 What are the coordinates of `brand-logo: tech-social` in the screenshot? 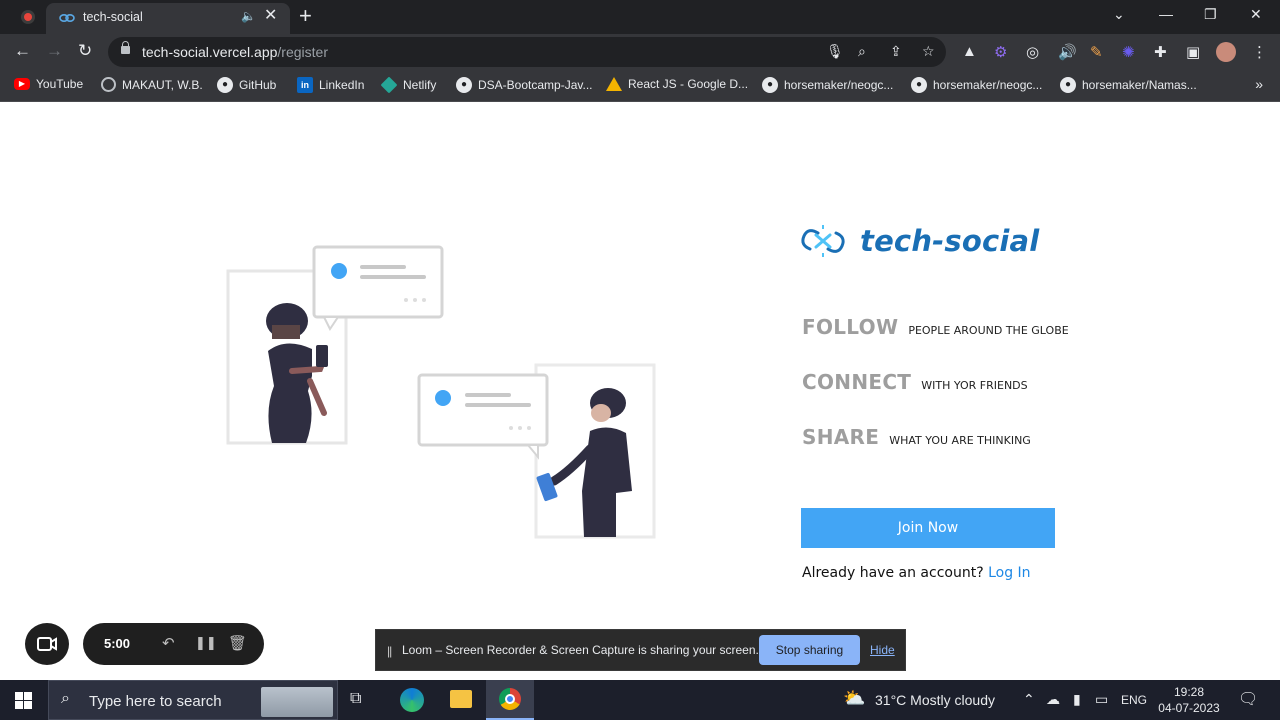 It's located at (919, 241).